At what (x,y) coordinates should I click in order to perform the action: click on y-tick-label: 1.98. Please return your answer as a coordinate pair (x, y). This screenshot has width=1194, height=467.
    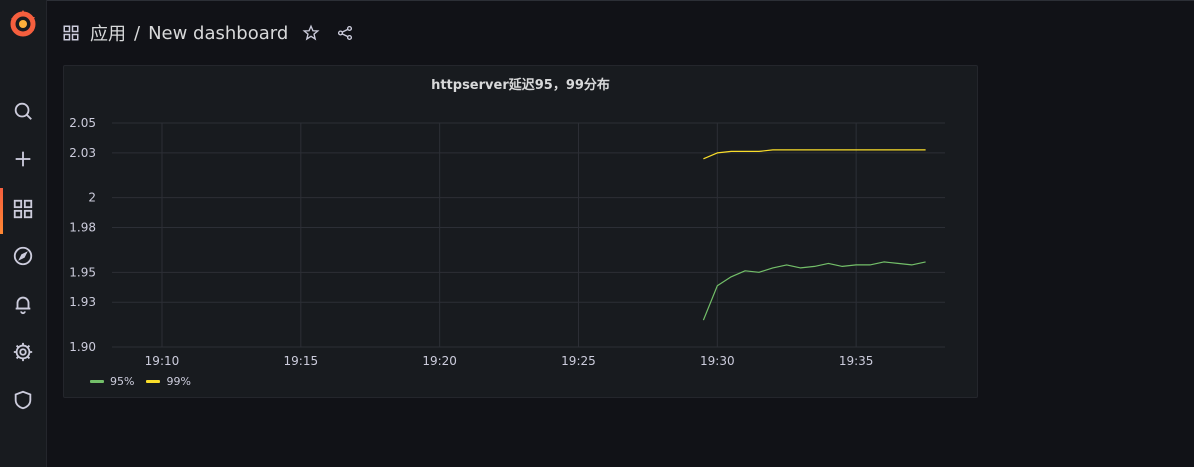
    Looking at the image, I should click on (82, 228).